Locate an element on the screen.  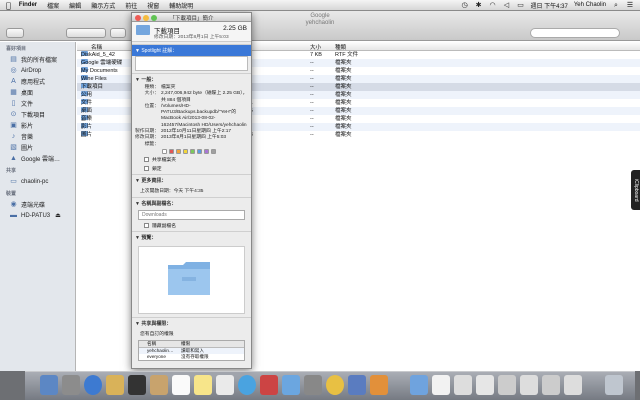
app2-dock-icon is located at coordinates (379, 385).